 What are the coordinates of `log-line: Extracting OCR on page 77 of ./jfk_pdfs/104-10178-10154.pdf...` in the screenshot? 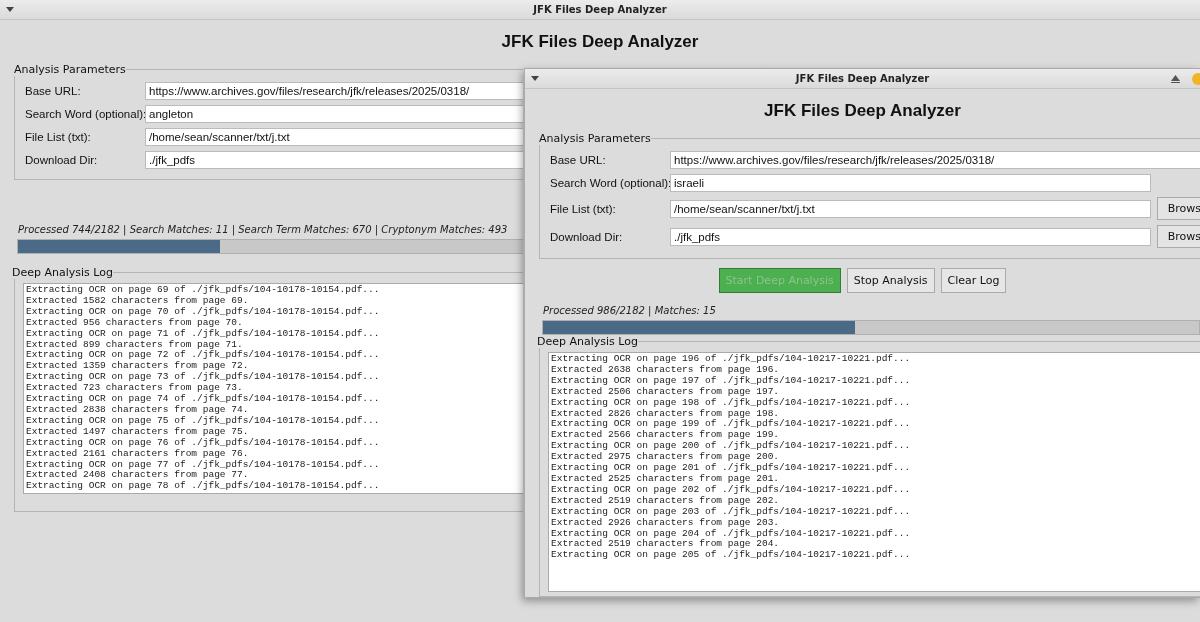 It's located at (203, 464).